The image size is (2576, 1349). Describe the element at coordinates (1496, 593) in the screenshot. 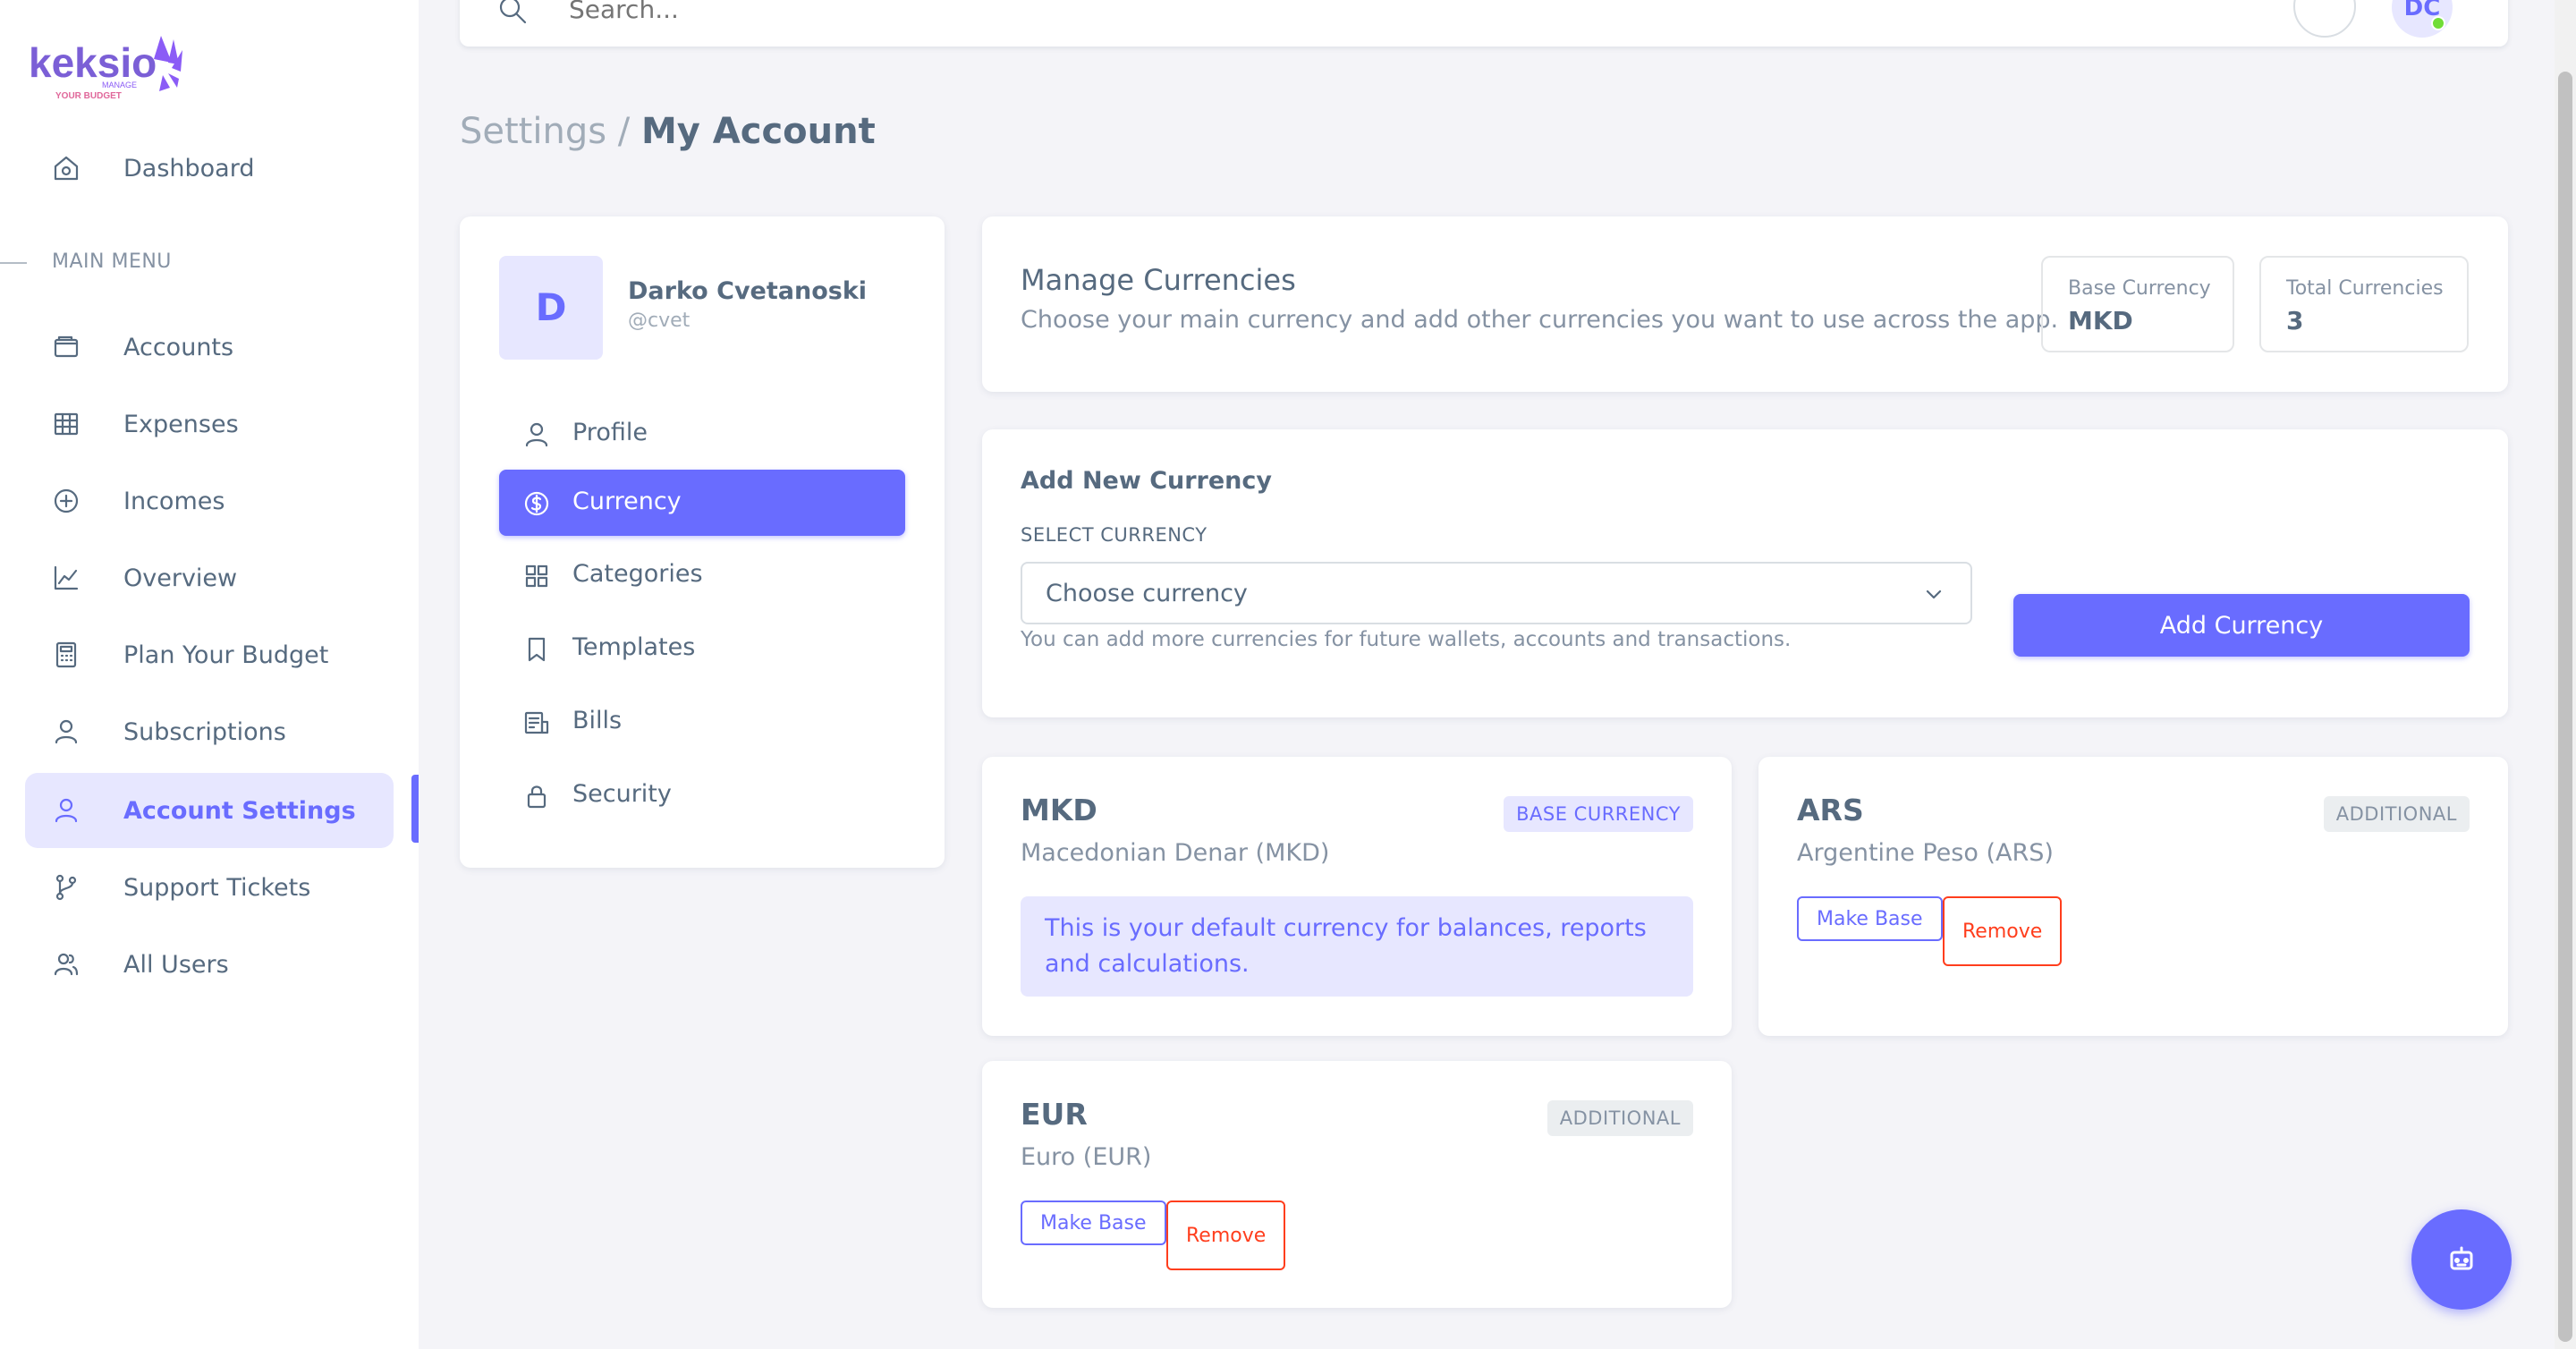

I see `currency-select: Choose currency` at that location.